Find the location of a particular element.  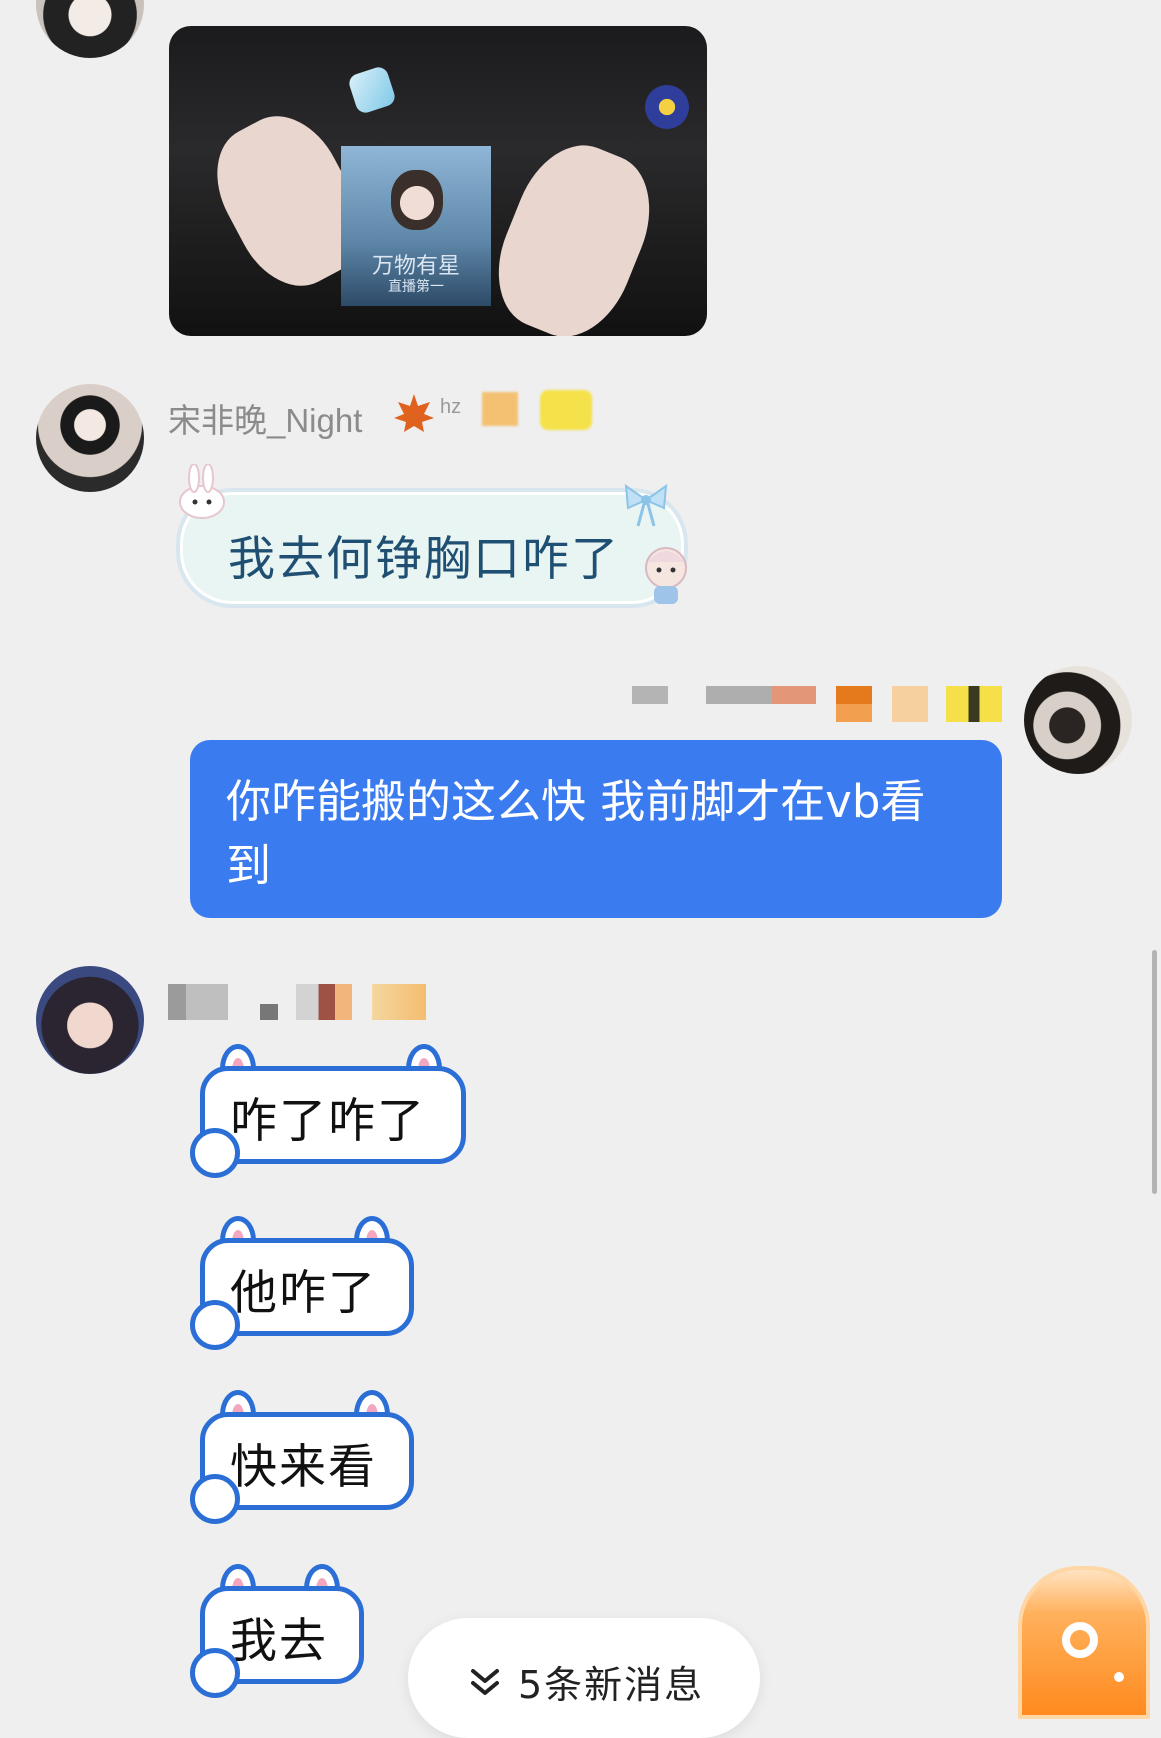

new-messages-button: 5条新消息 is located at coordinates (584, 1678).